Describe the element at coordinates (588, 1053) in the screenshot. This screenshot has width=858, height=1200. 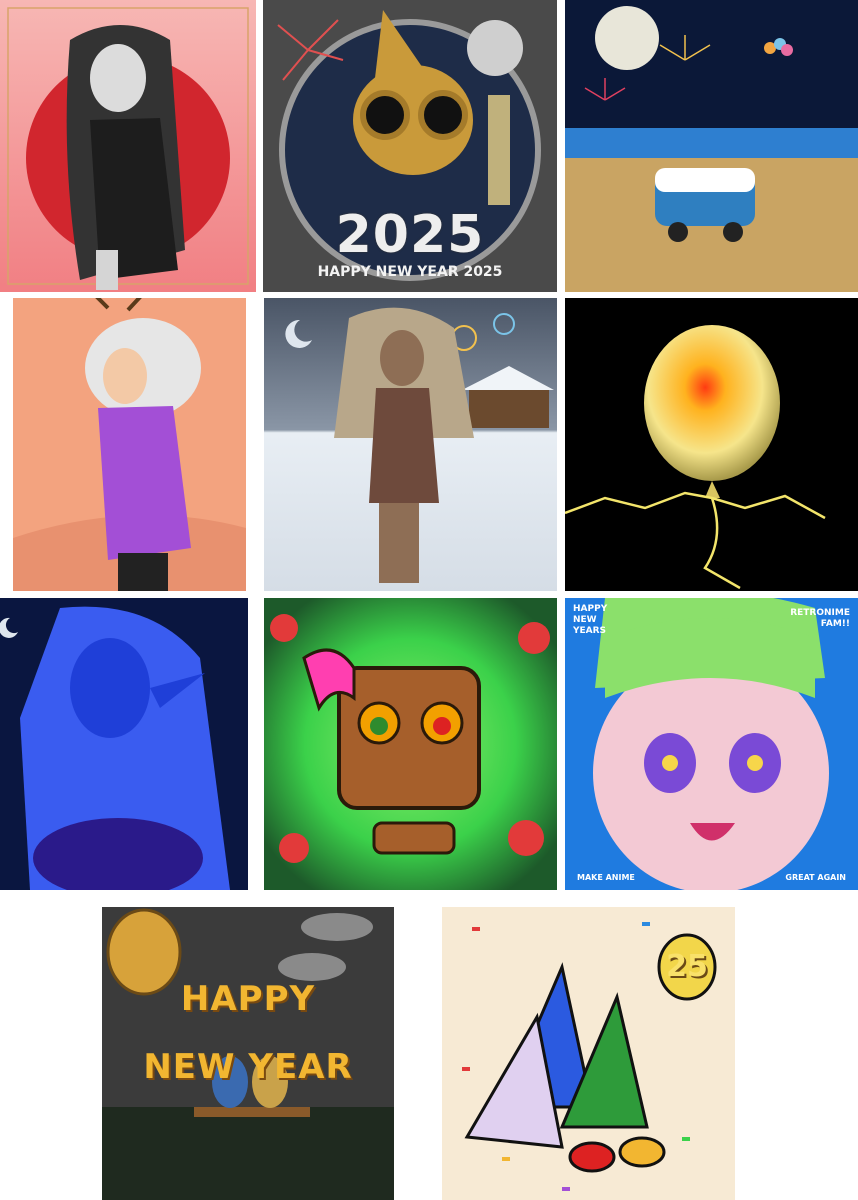
I see `tile-party-hats: 25` at that location.